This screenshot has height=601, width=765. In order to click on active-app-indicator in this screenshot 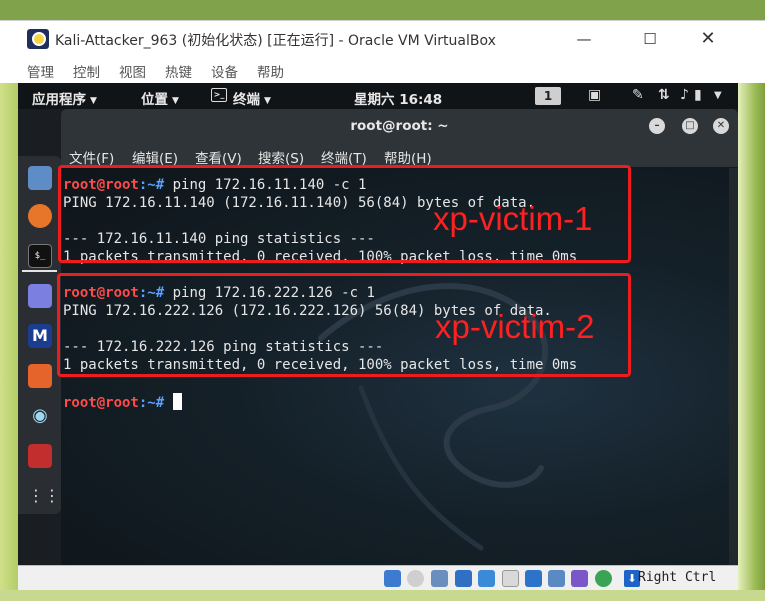, I will do `click(39, 271)`.